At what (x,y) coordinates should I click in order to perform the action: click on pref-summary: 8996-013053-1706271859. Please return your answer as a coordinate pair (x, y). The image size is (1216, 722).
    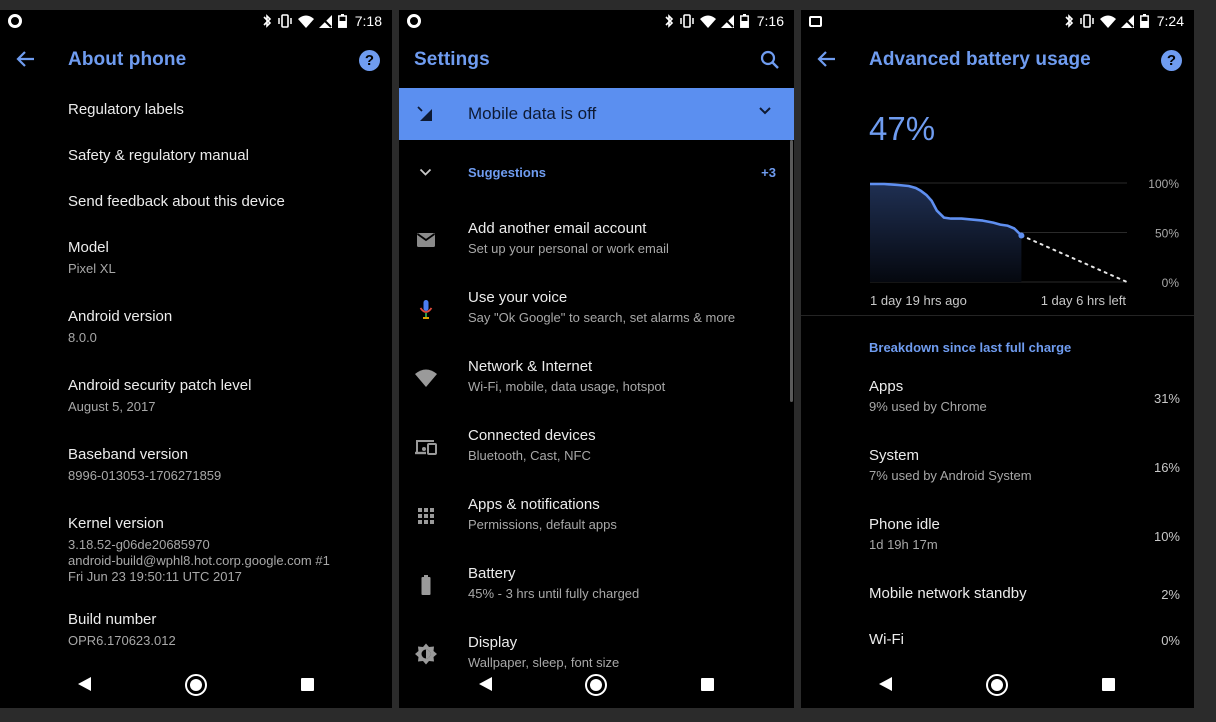
    Looking at the image, I should click on (145, 475).